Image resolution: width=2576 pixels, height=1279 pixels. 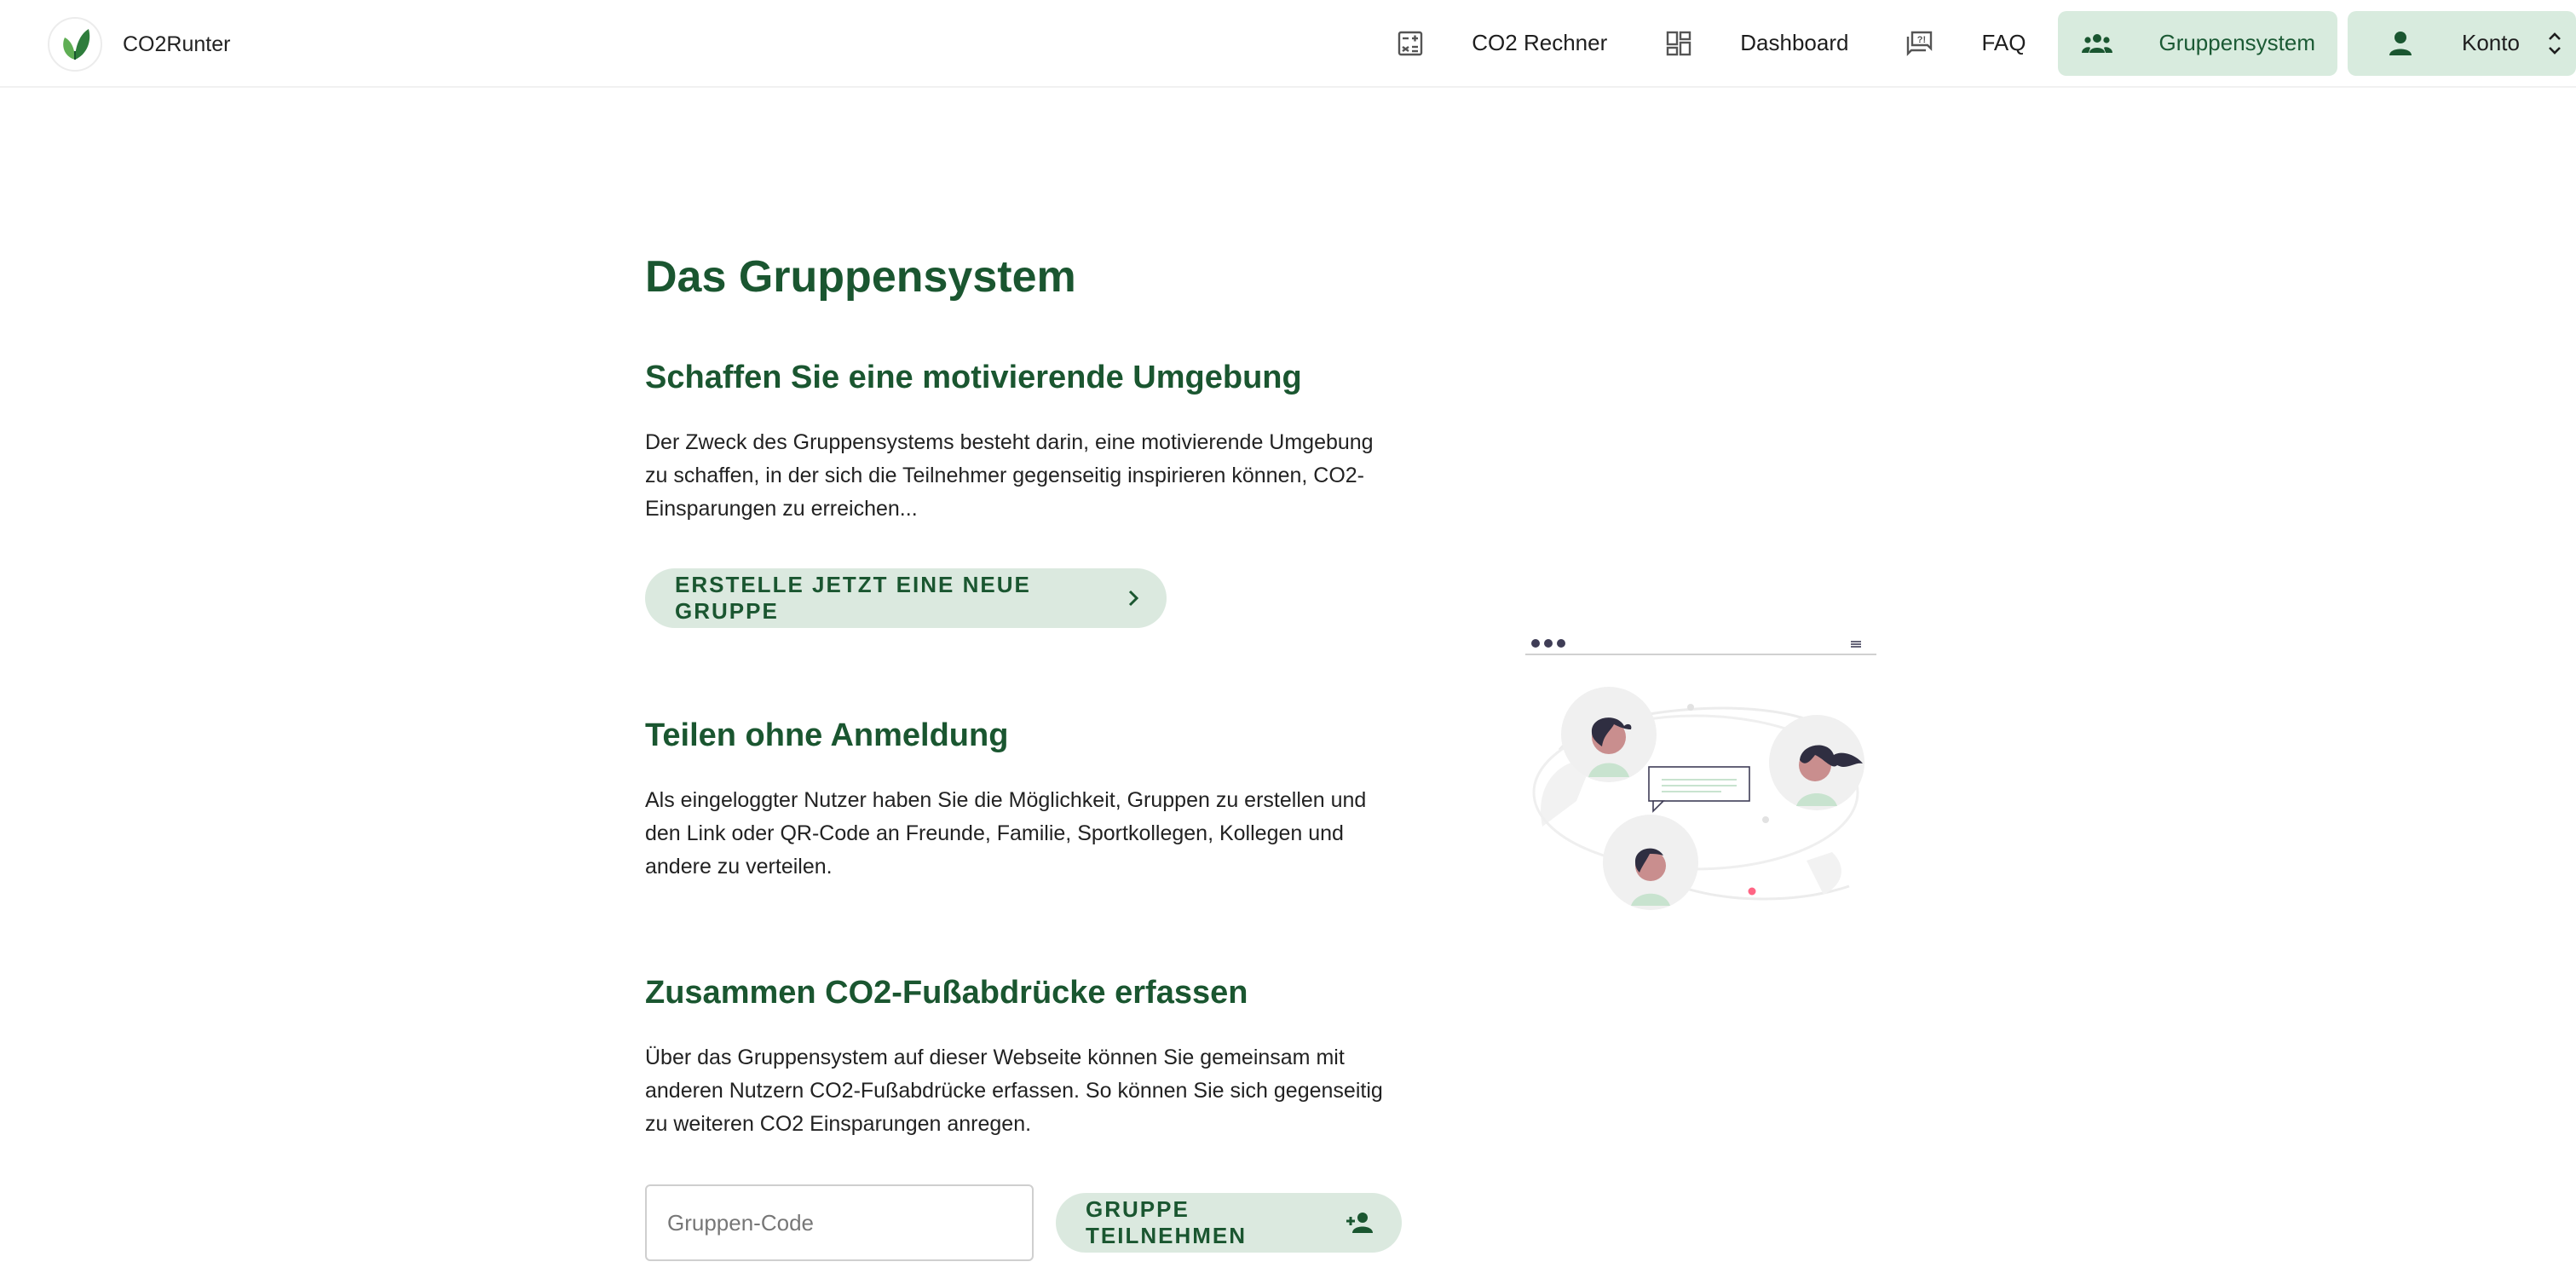 What do you see at coordinates (839, 1222) in the screenshot?
I see `group-code-input` at bounding box center [839, 1222].